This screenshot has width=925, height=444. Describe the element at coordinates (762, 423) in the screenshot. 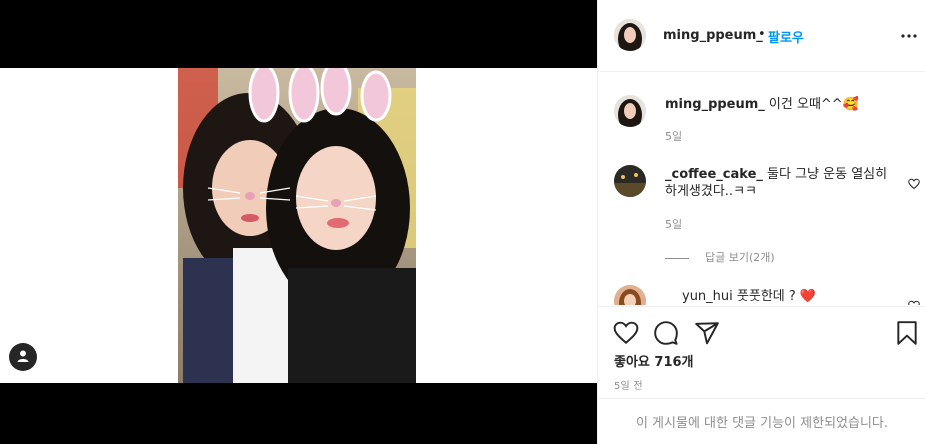

I see `comments-disabled-text: 이 게시물에 대한 댓글 기능이 제한되었습니다.` at that location.